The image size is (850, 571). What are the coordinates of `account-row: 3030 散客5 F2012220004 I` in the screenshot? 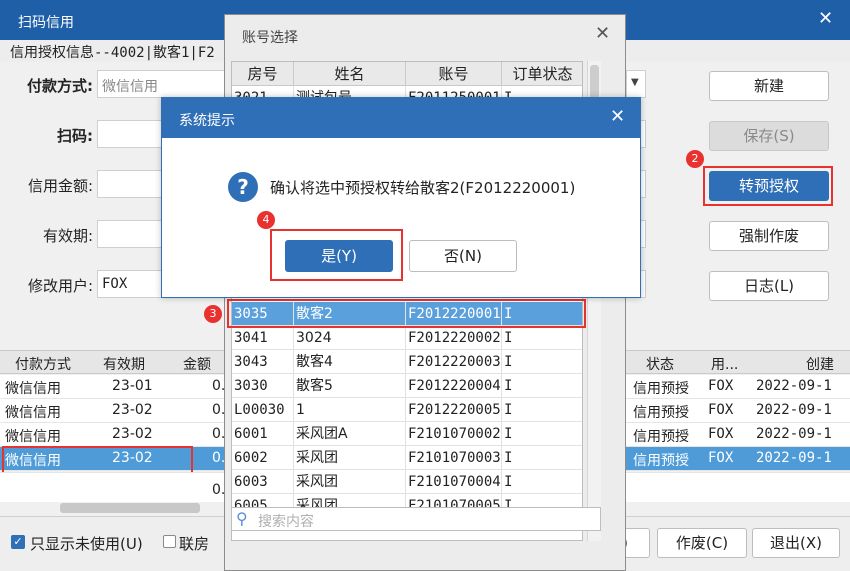 It's located at (407, 386).